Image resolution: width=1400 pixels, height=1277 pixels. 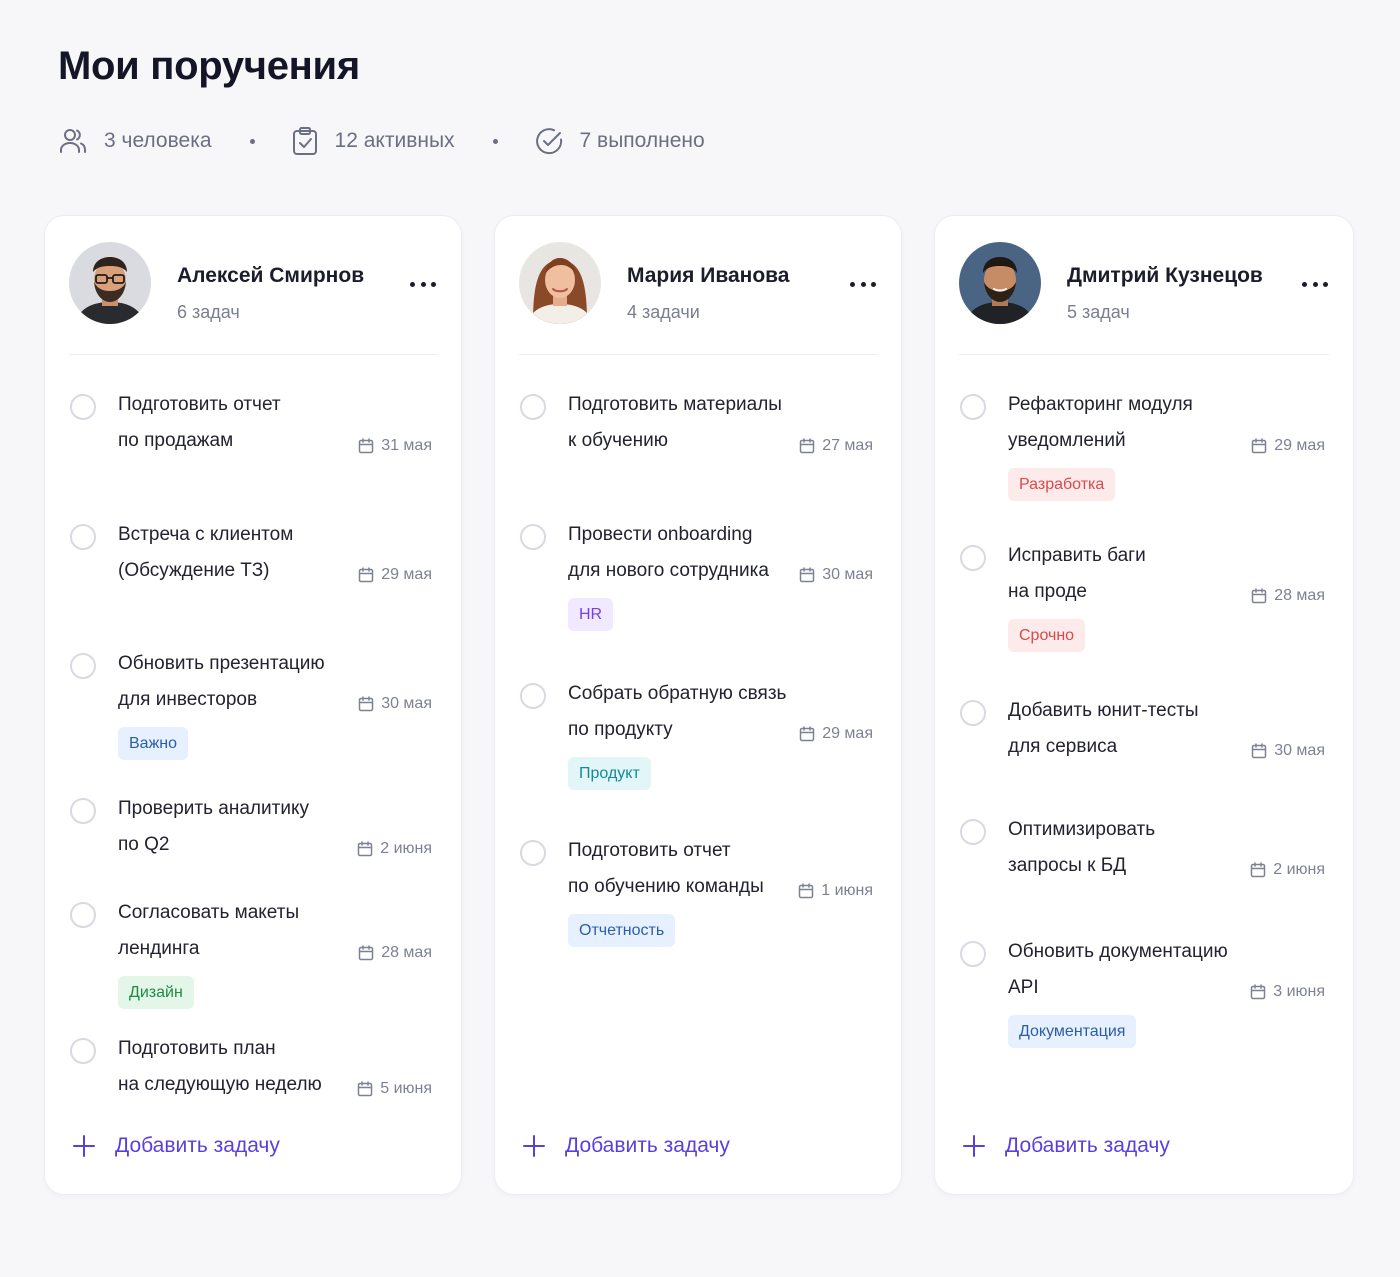 What do you see at coordinates (1144, 855) in the screenshot?
I see `task-item: Оптимизировать запросы к БД 2 июня` at bounding box center [1144, 855].